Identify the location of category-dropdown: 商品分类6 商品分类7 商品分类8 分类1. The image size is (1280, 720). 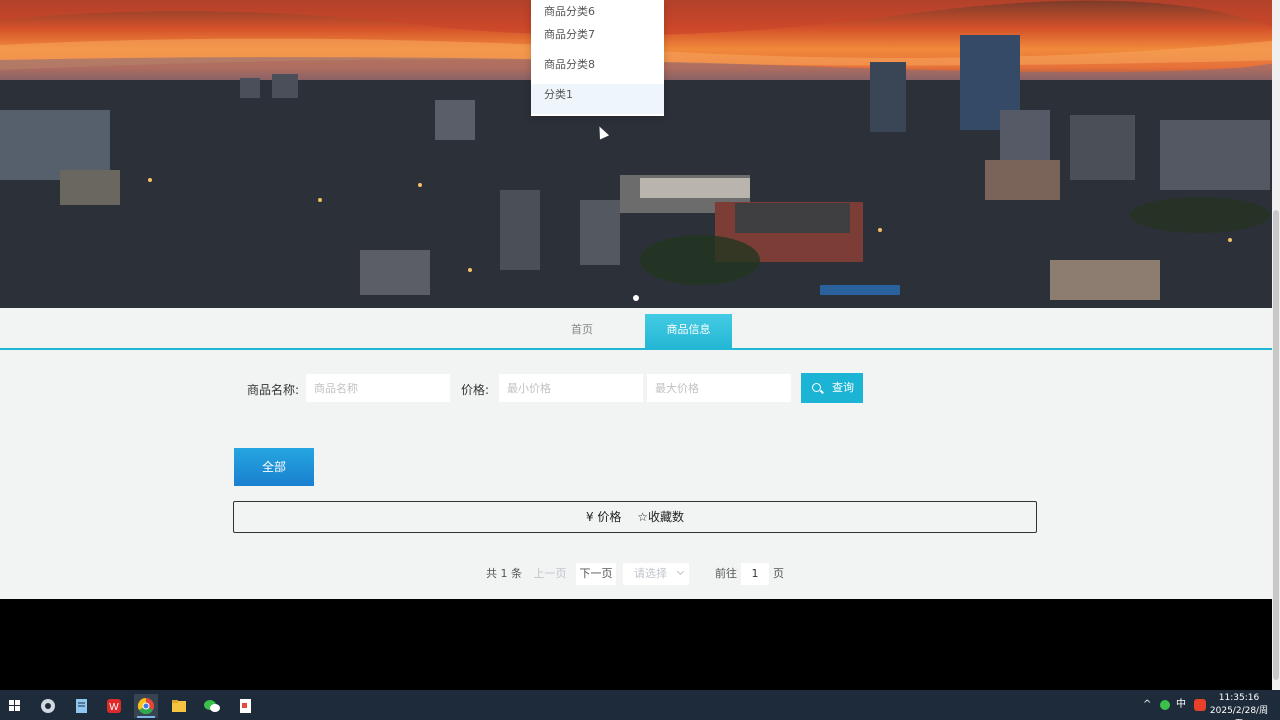
(597, 58).